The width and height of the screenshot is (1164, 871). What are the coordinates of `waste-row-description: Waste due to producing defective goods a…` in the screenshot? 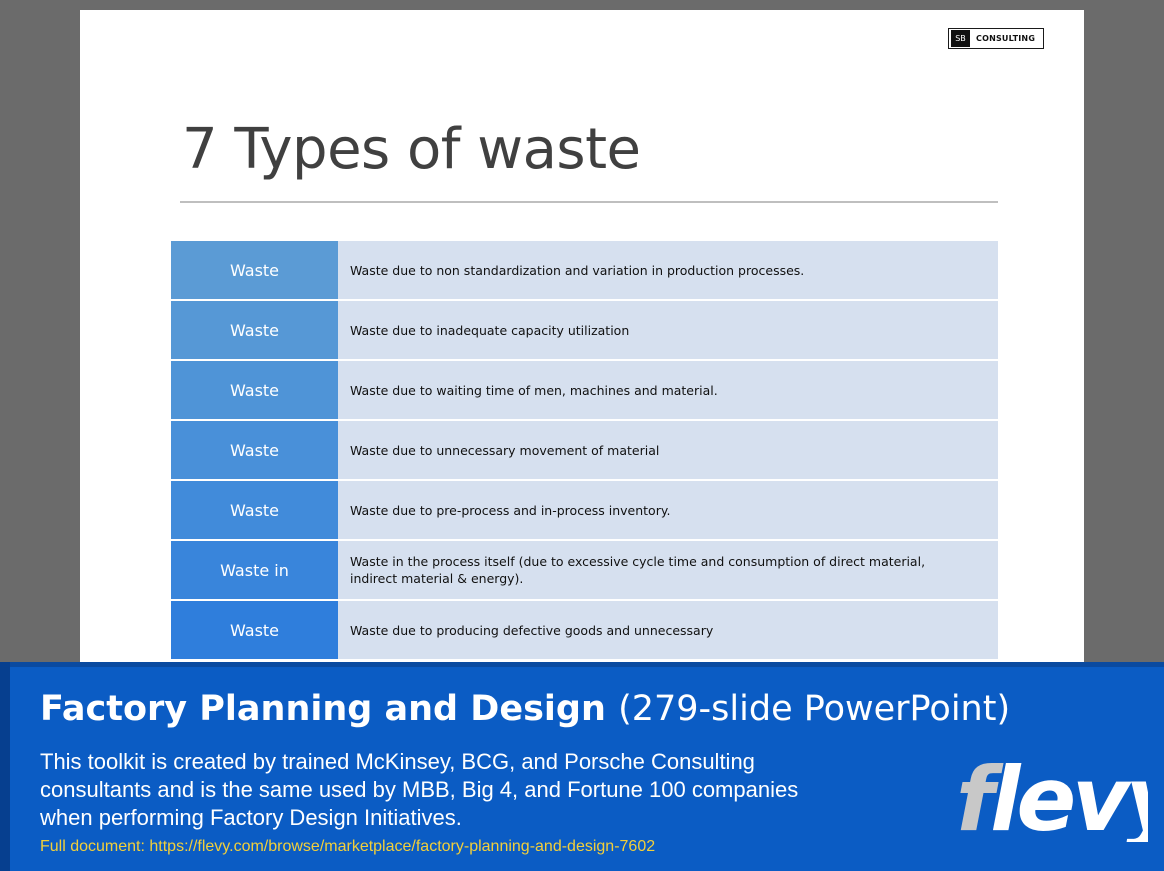 It's located at (668, 630).